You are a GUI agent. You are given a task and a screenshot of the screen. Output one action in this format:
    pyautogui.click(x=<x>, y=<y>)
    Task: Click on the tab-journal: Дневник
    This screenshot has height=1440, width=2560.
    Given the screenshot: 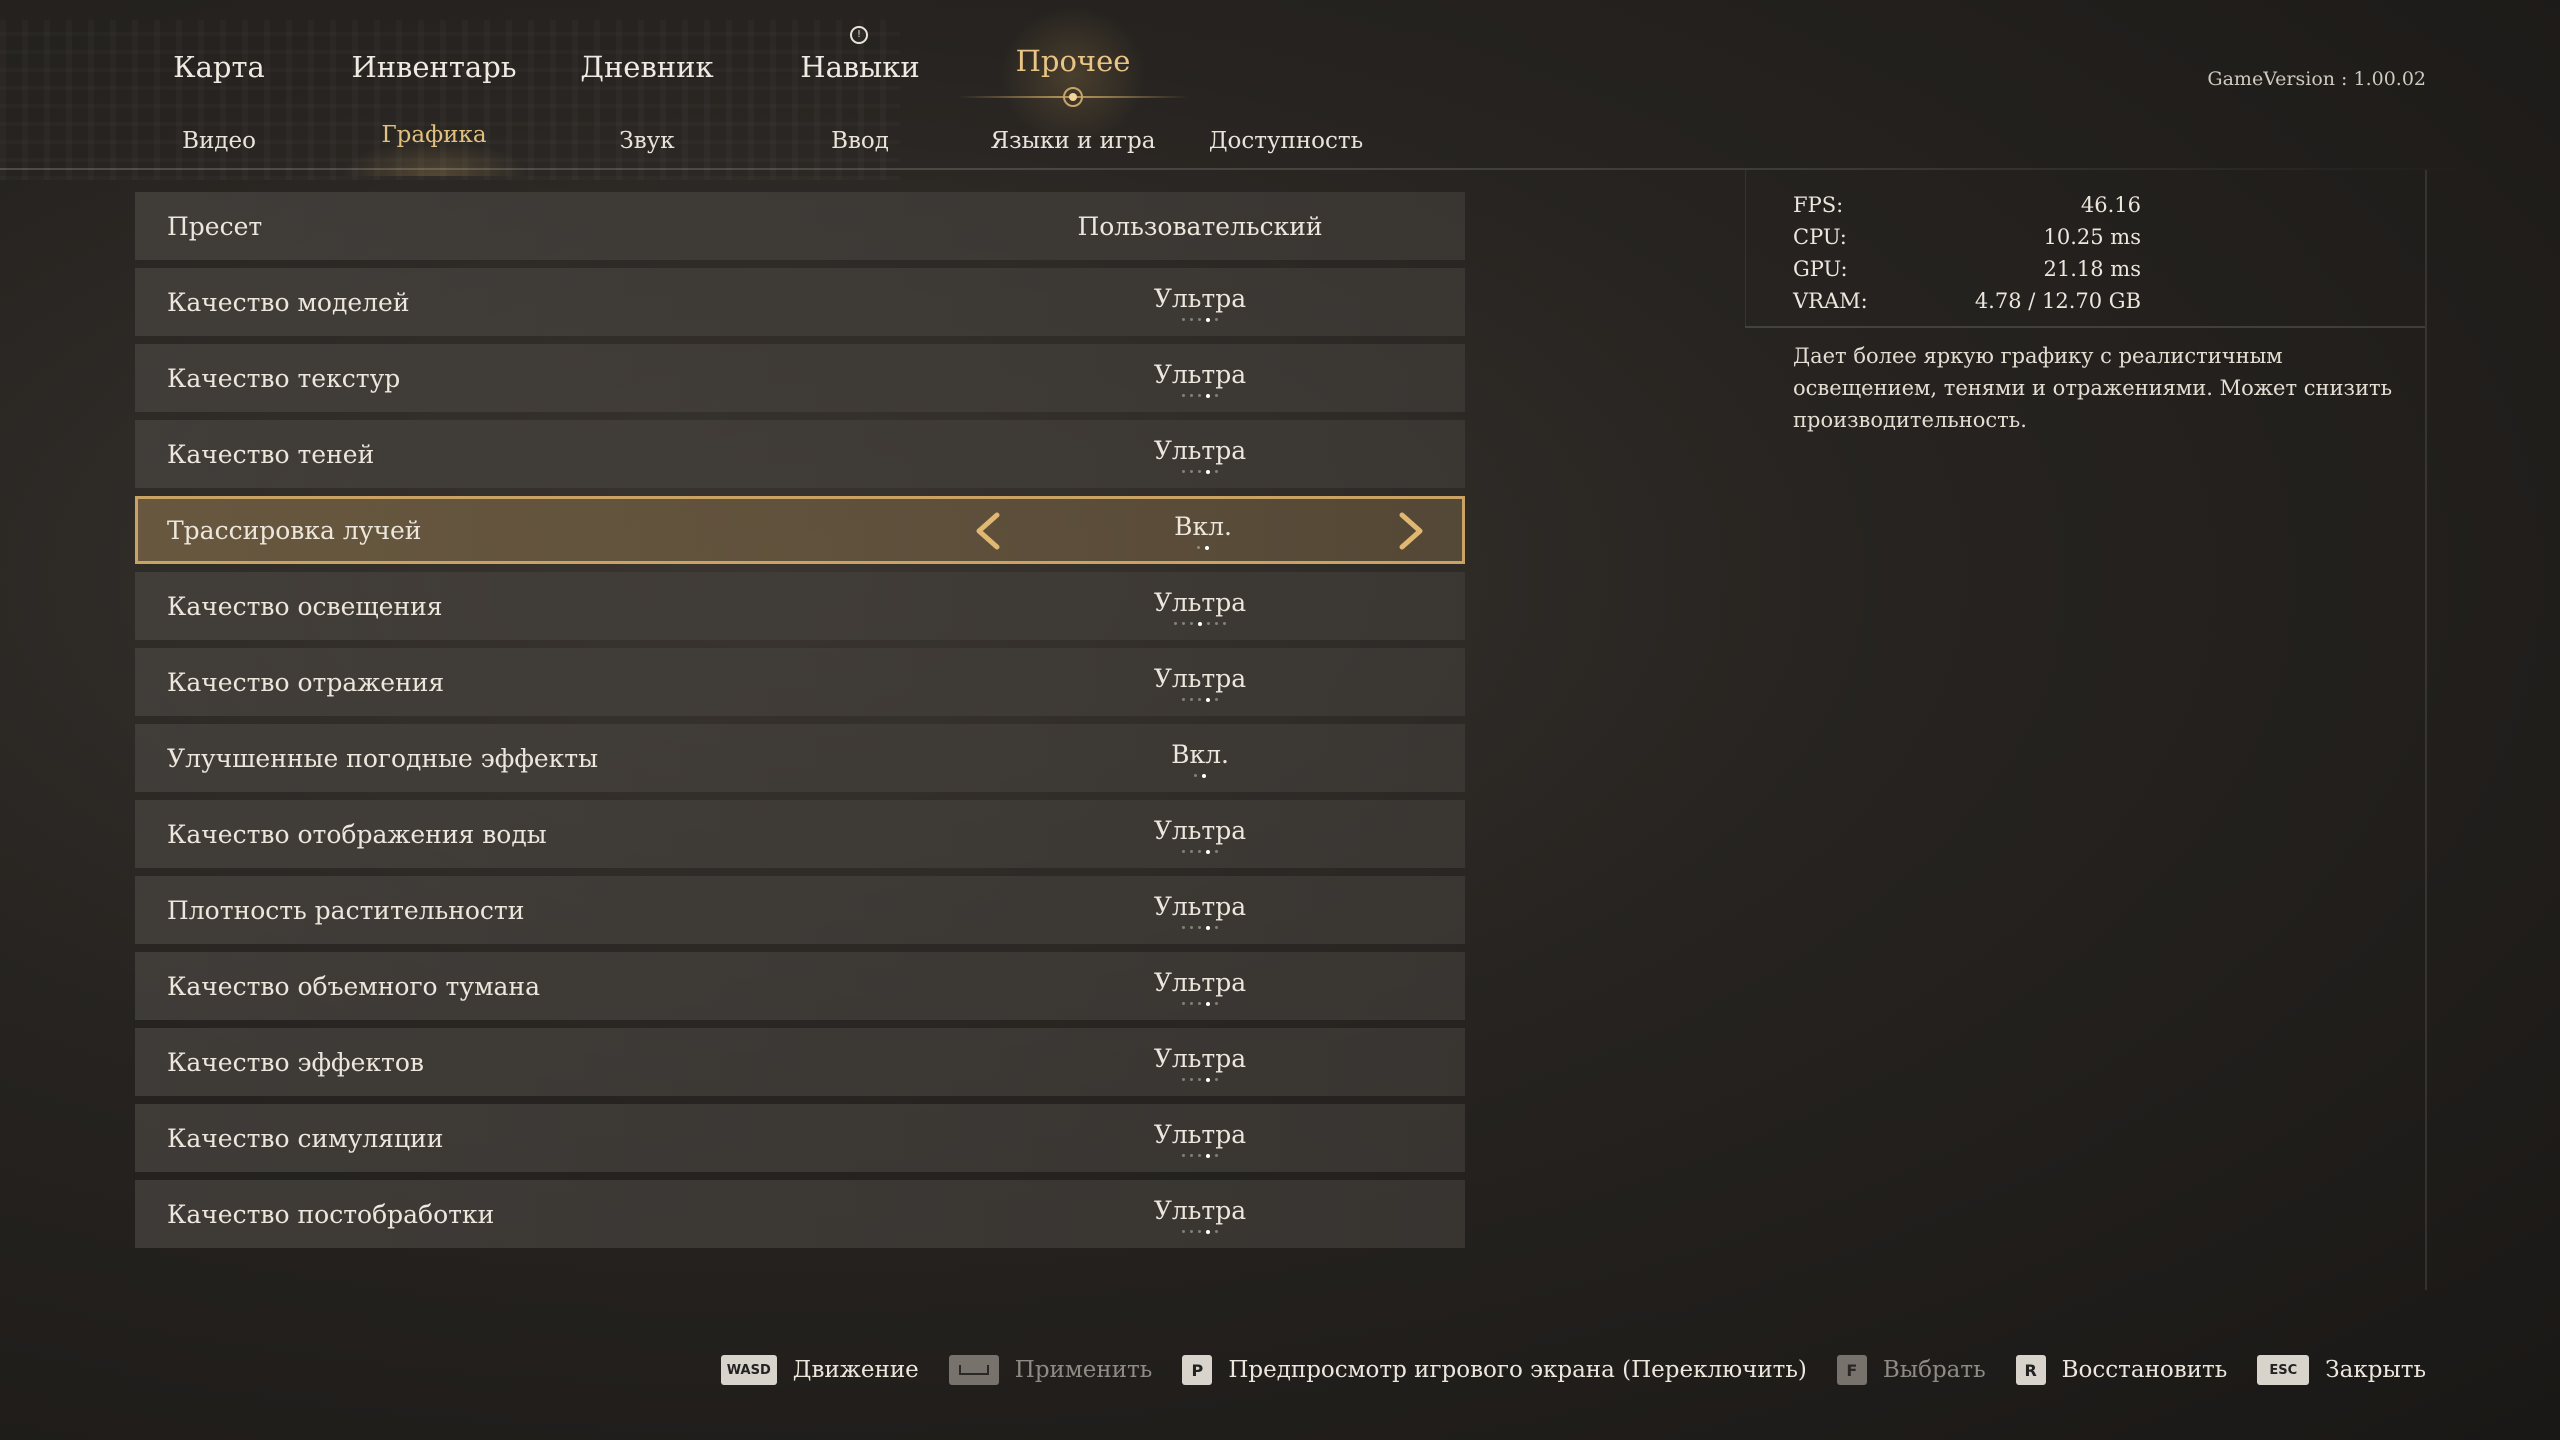 What is the action you would take?
    pyautogui.click(x=646, y=67)
    